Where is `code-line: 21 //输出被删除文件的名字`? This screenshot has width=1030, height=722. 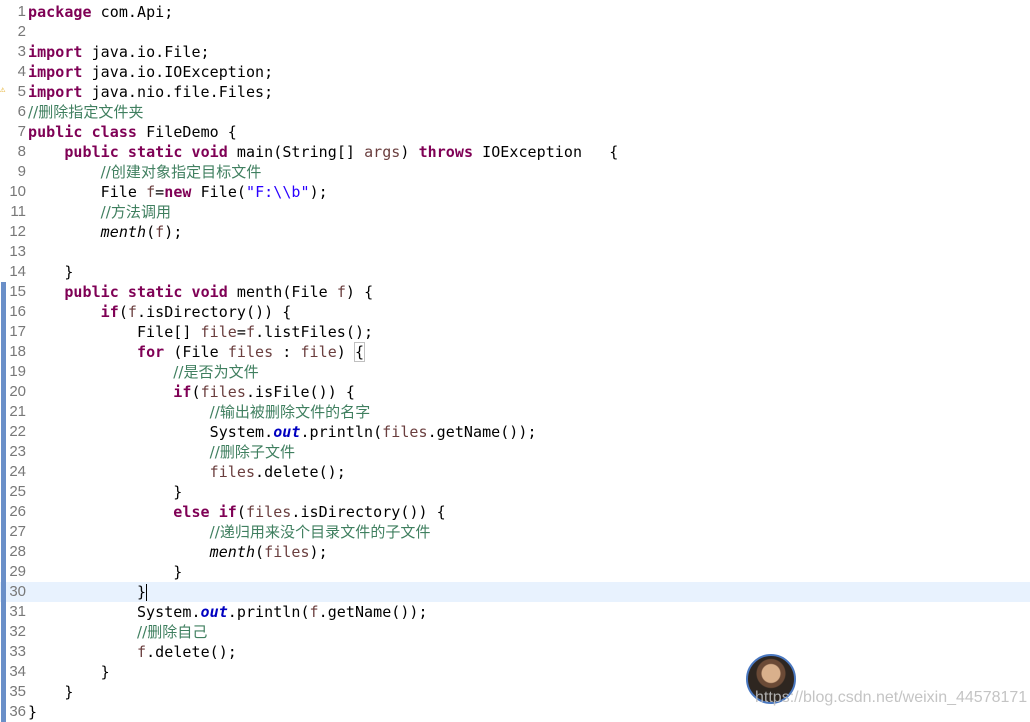
code-line: 21 //输出被删除文件的名字 is located at coordinates (515, 412).